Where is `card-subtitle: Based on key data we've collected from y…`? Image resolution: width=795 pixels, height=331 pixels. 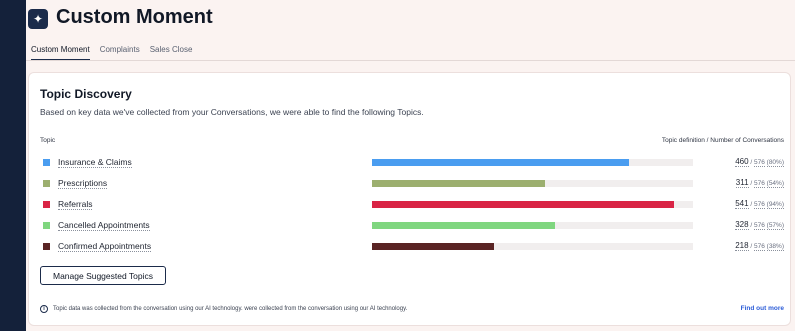 card-subtitle: Based on key data we've collected from y… is located at coordinates (232, 112).